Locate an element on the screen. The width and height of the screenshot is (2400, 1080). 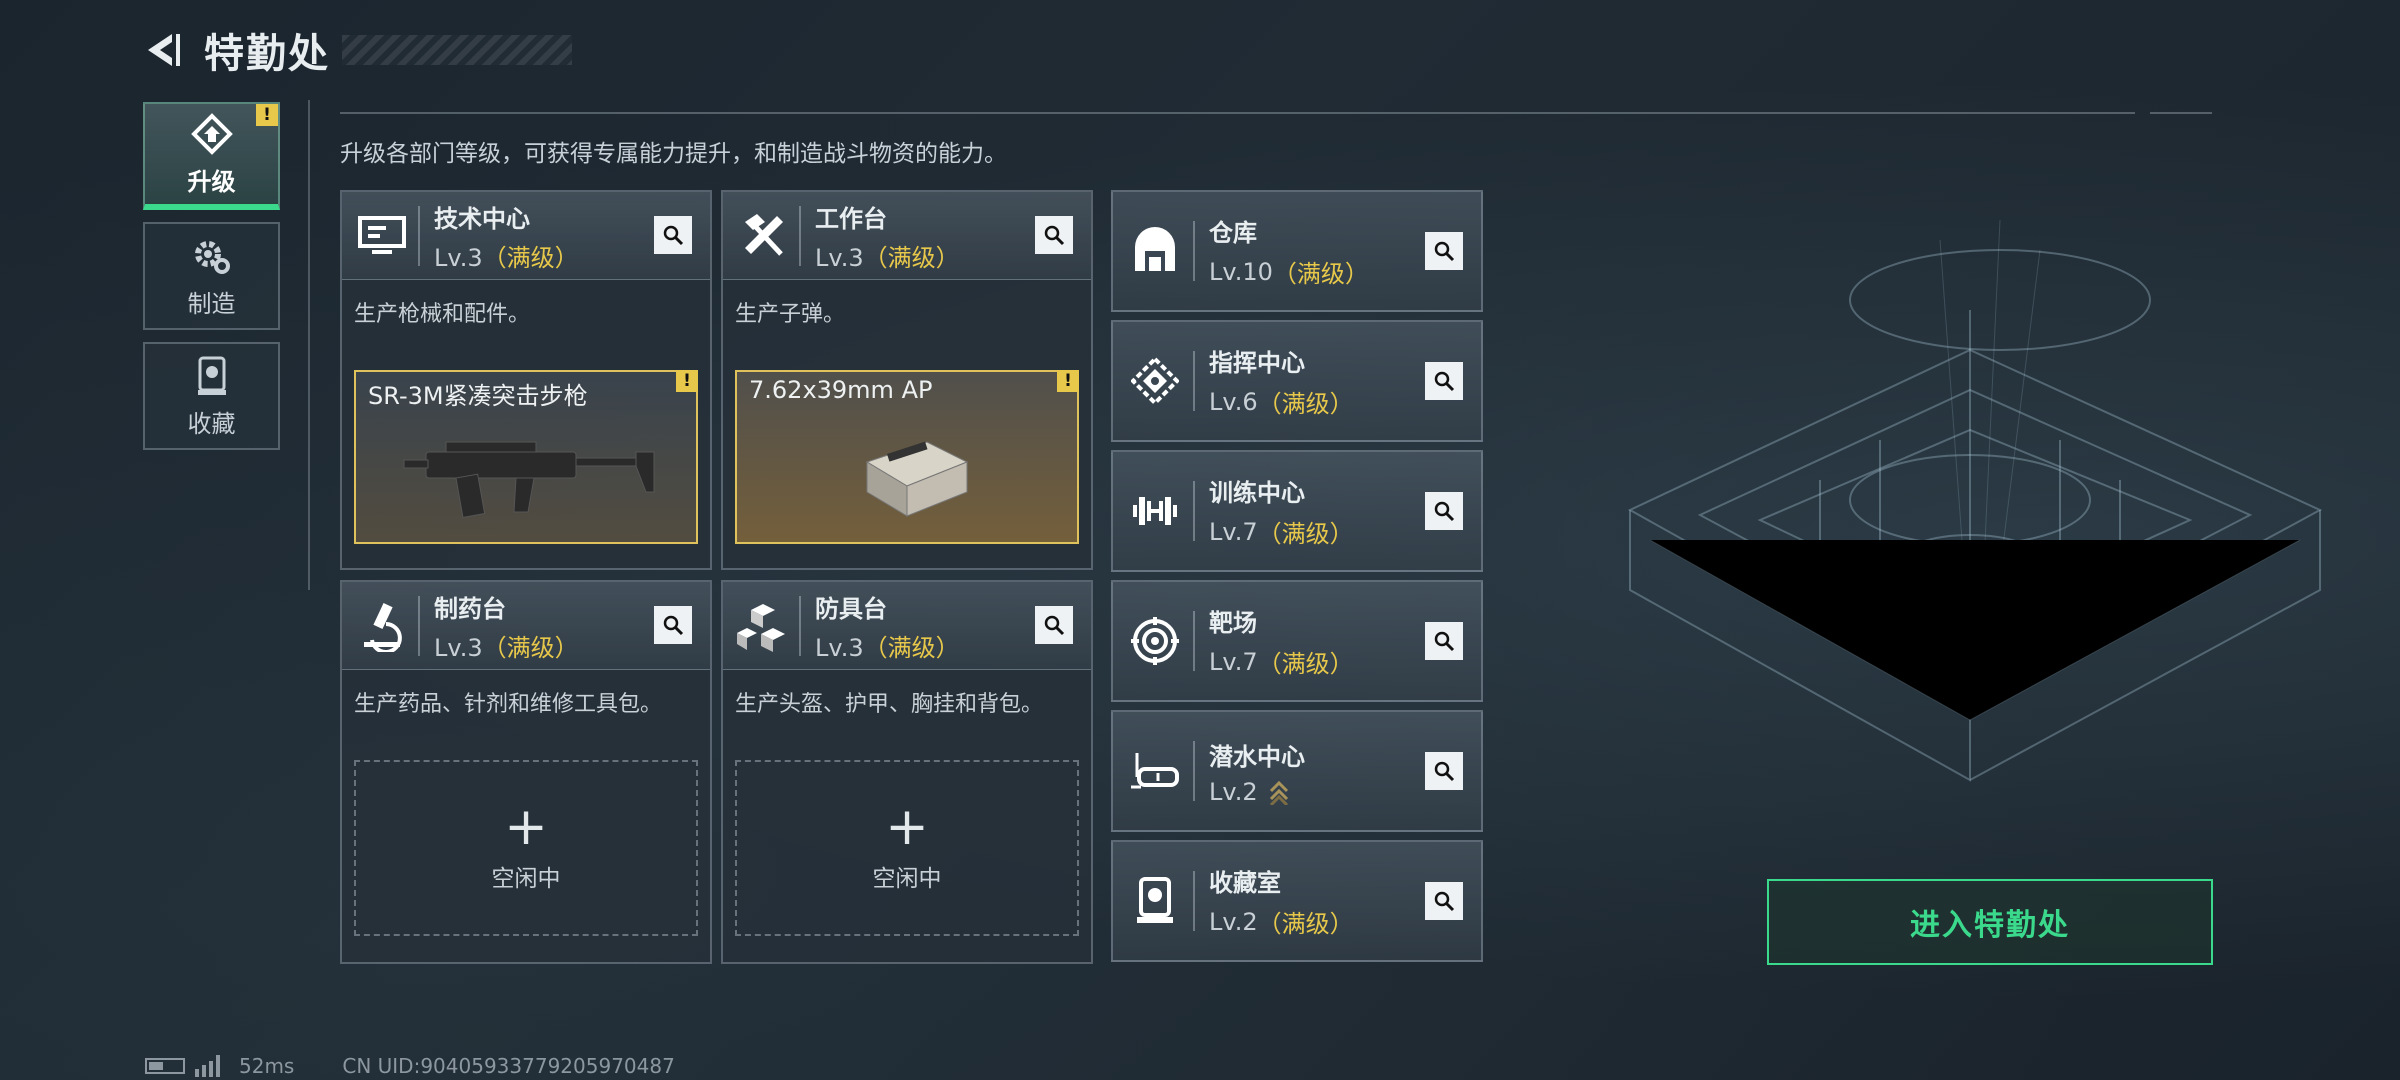
card-header: 防具台 Lv.3（满级） is located at coordinates (907, 626).